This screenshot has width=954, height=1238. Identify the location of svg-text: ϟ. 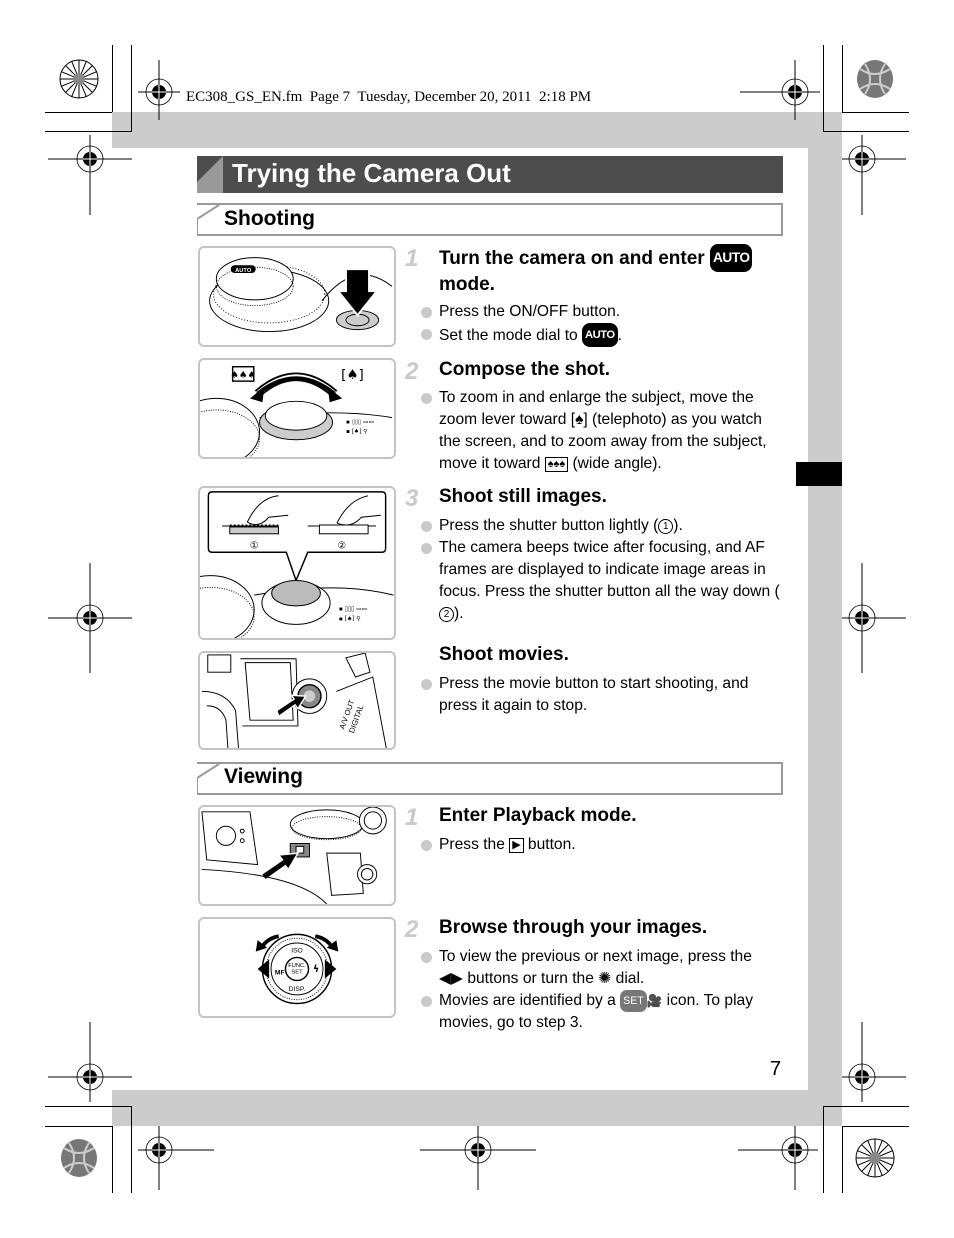
(316, 969).